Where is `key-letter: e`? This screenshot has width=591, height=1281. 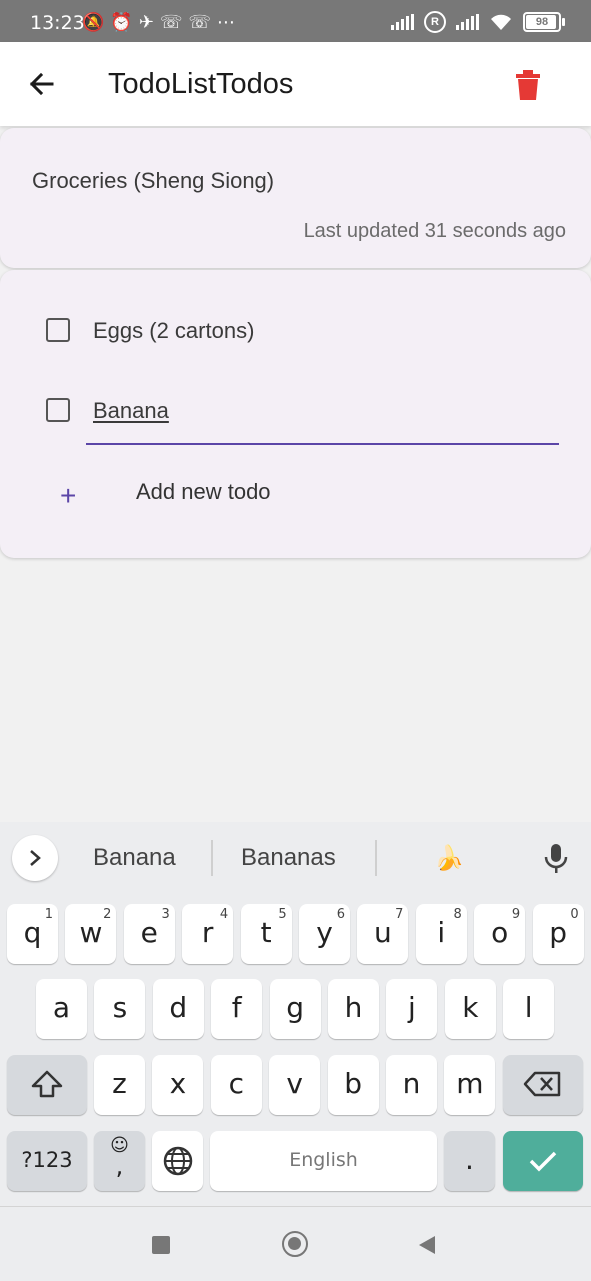 key-letter: e is located at coordinates (149, 932).